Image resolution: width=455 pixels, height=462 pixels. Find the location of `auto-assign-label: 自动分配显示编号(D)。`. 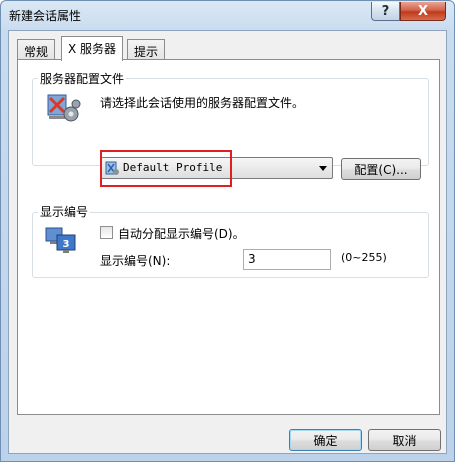

auto-assign-label: 自动分配显示编号(D)。 is located at coordinates (181, 234).